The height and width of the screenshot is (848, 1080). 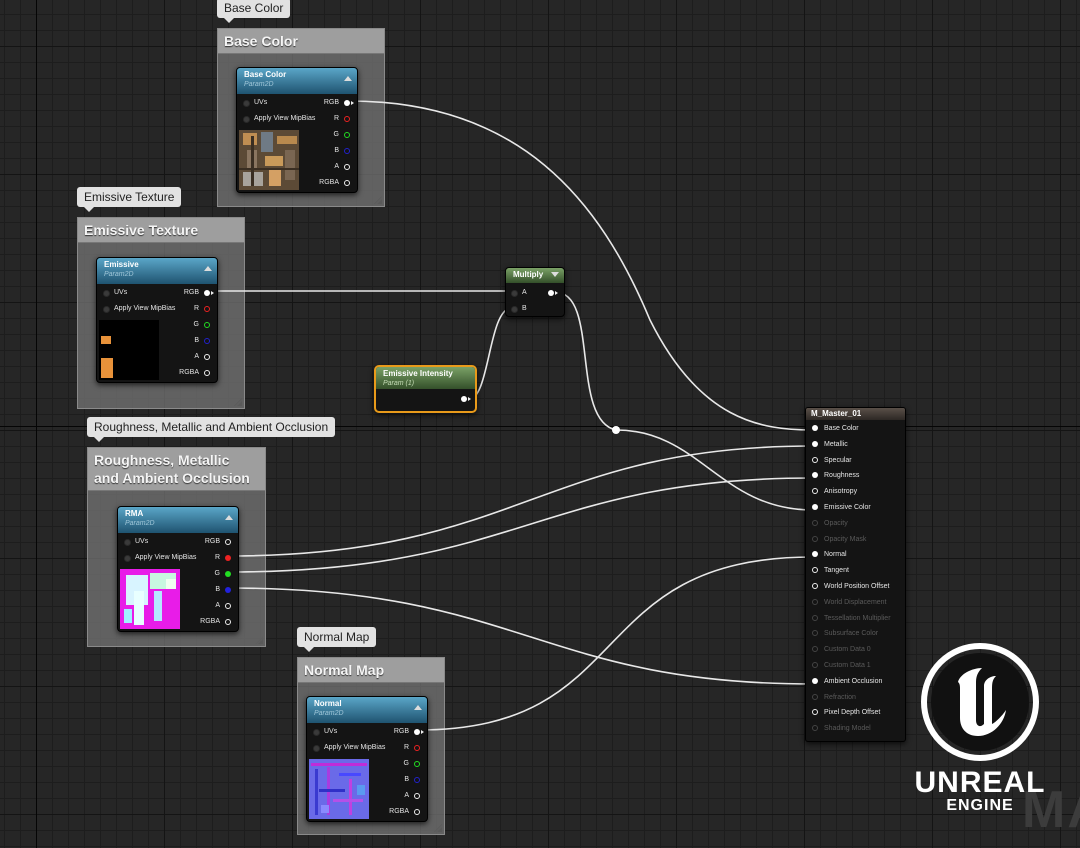 What do you see at coordinates (337, 639) in the screenshot?
I see `comment-bubble-normal: Normal Map` at bounding box center [337, 639].